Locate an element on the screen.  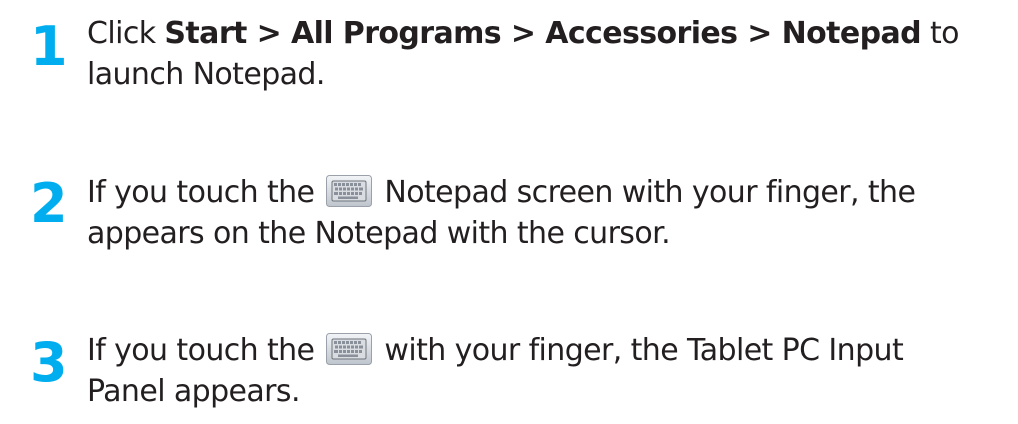
step-1-line-2: launch Notepad. is located at coordinates (206, 74).